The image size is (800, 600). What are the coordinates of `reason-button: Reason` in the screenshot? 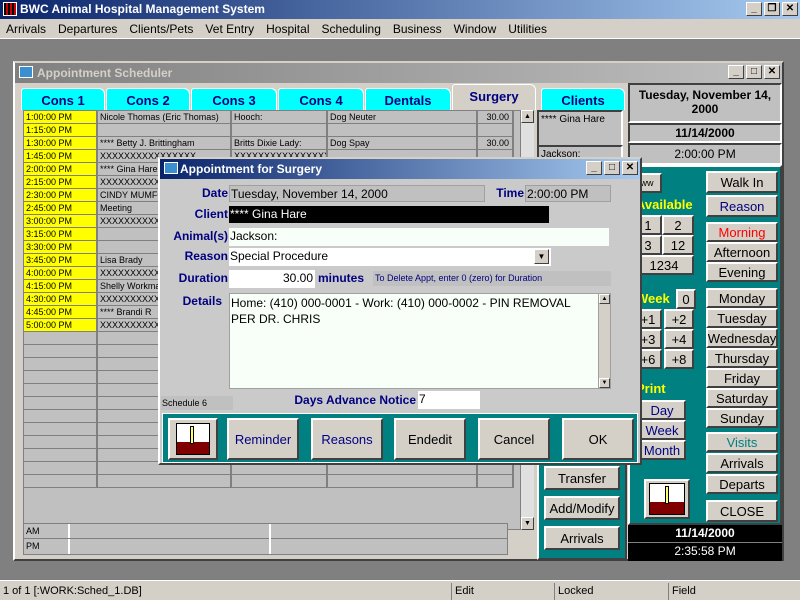 It's located at (742, 206).